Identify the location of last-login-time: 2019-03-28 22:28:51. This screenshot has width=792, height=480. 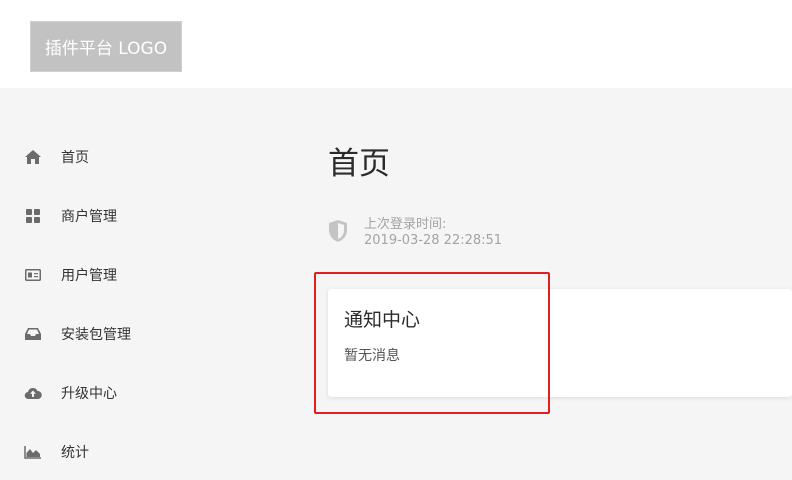
(433, 240).